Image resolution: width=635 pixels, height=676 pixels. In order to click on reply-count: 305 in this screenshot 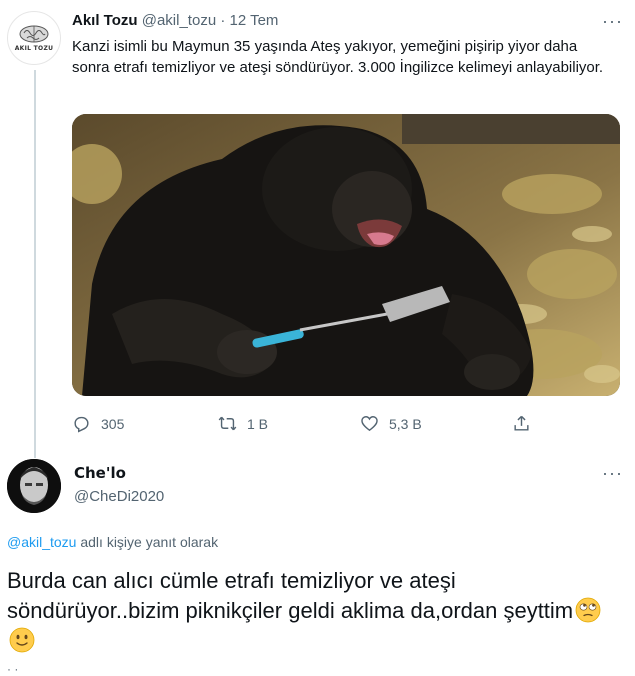, I will do `click(113, 423)`.